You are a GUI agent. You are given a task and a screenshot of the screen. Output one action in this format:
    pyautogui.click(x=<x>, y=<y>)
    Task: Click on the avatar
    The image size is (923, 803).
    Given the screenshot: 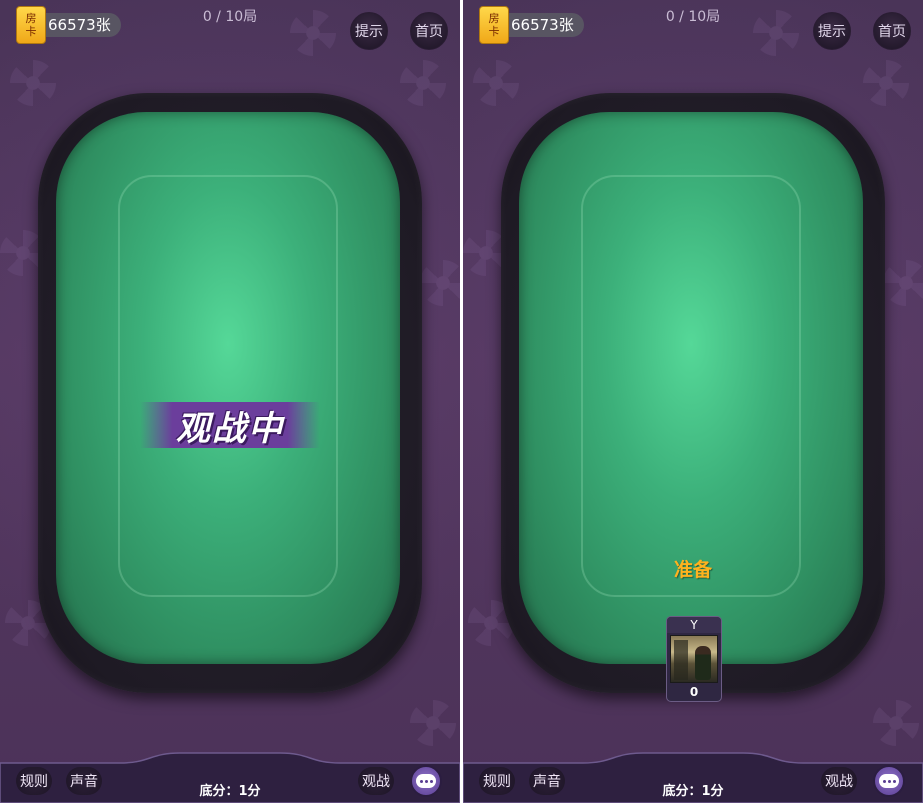 What is the action you would take?
    pyautogui.click(x=694, y=659)
    